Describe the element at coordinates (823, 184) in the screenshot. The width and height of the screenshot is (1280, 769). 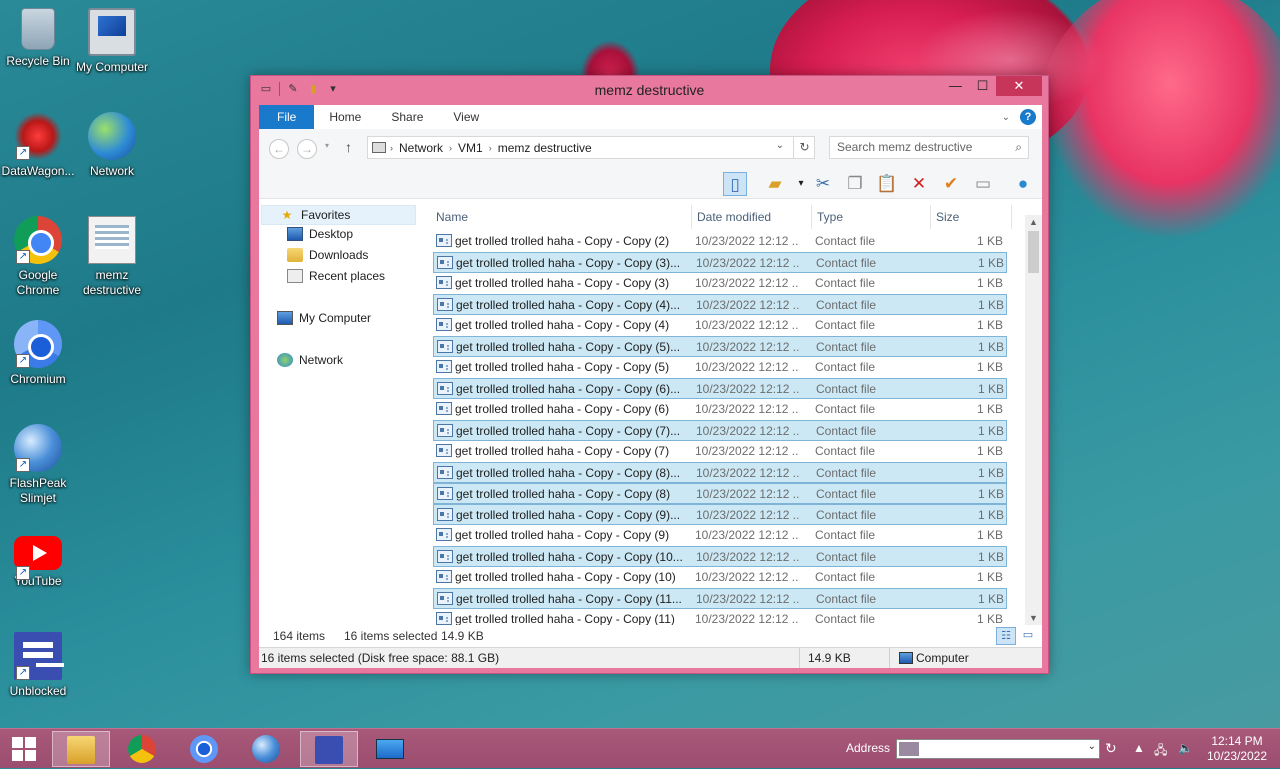
I see `cut-icon: ✂` at that location.